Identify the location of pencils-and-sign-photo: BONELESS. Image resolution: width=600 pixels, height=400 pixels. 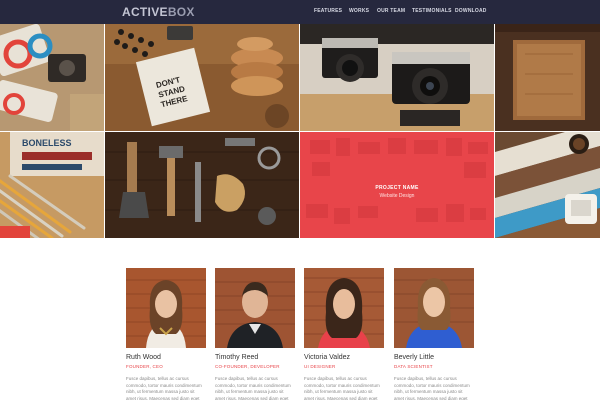
(52, 185).